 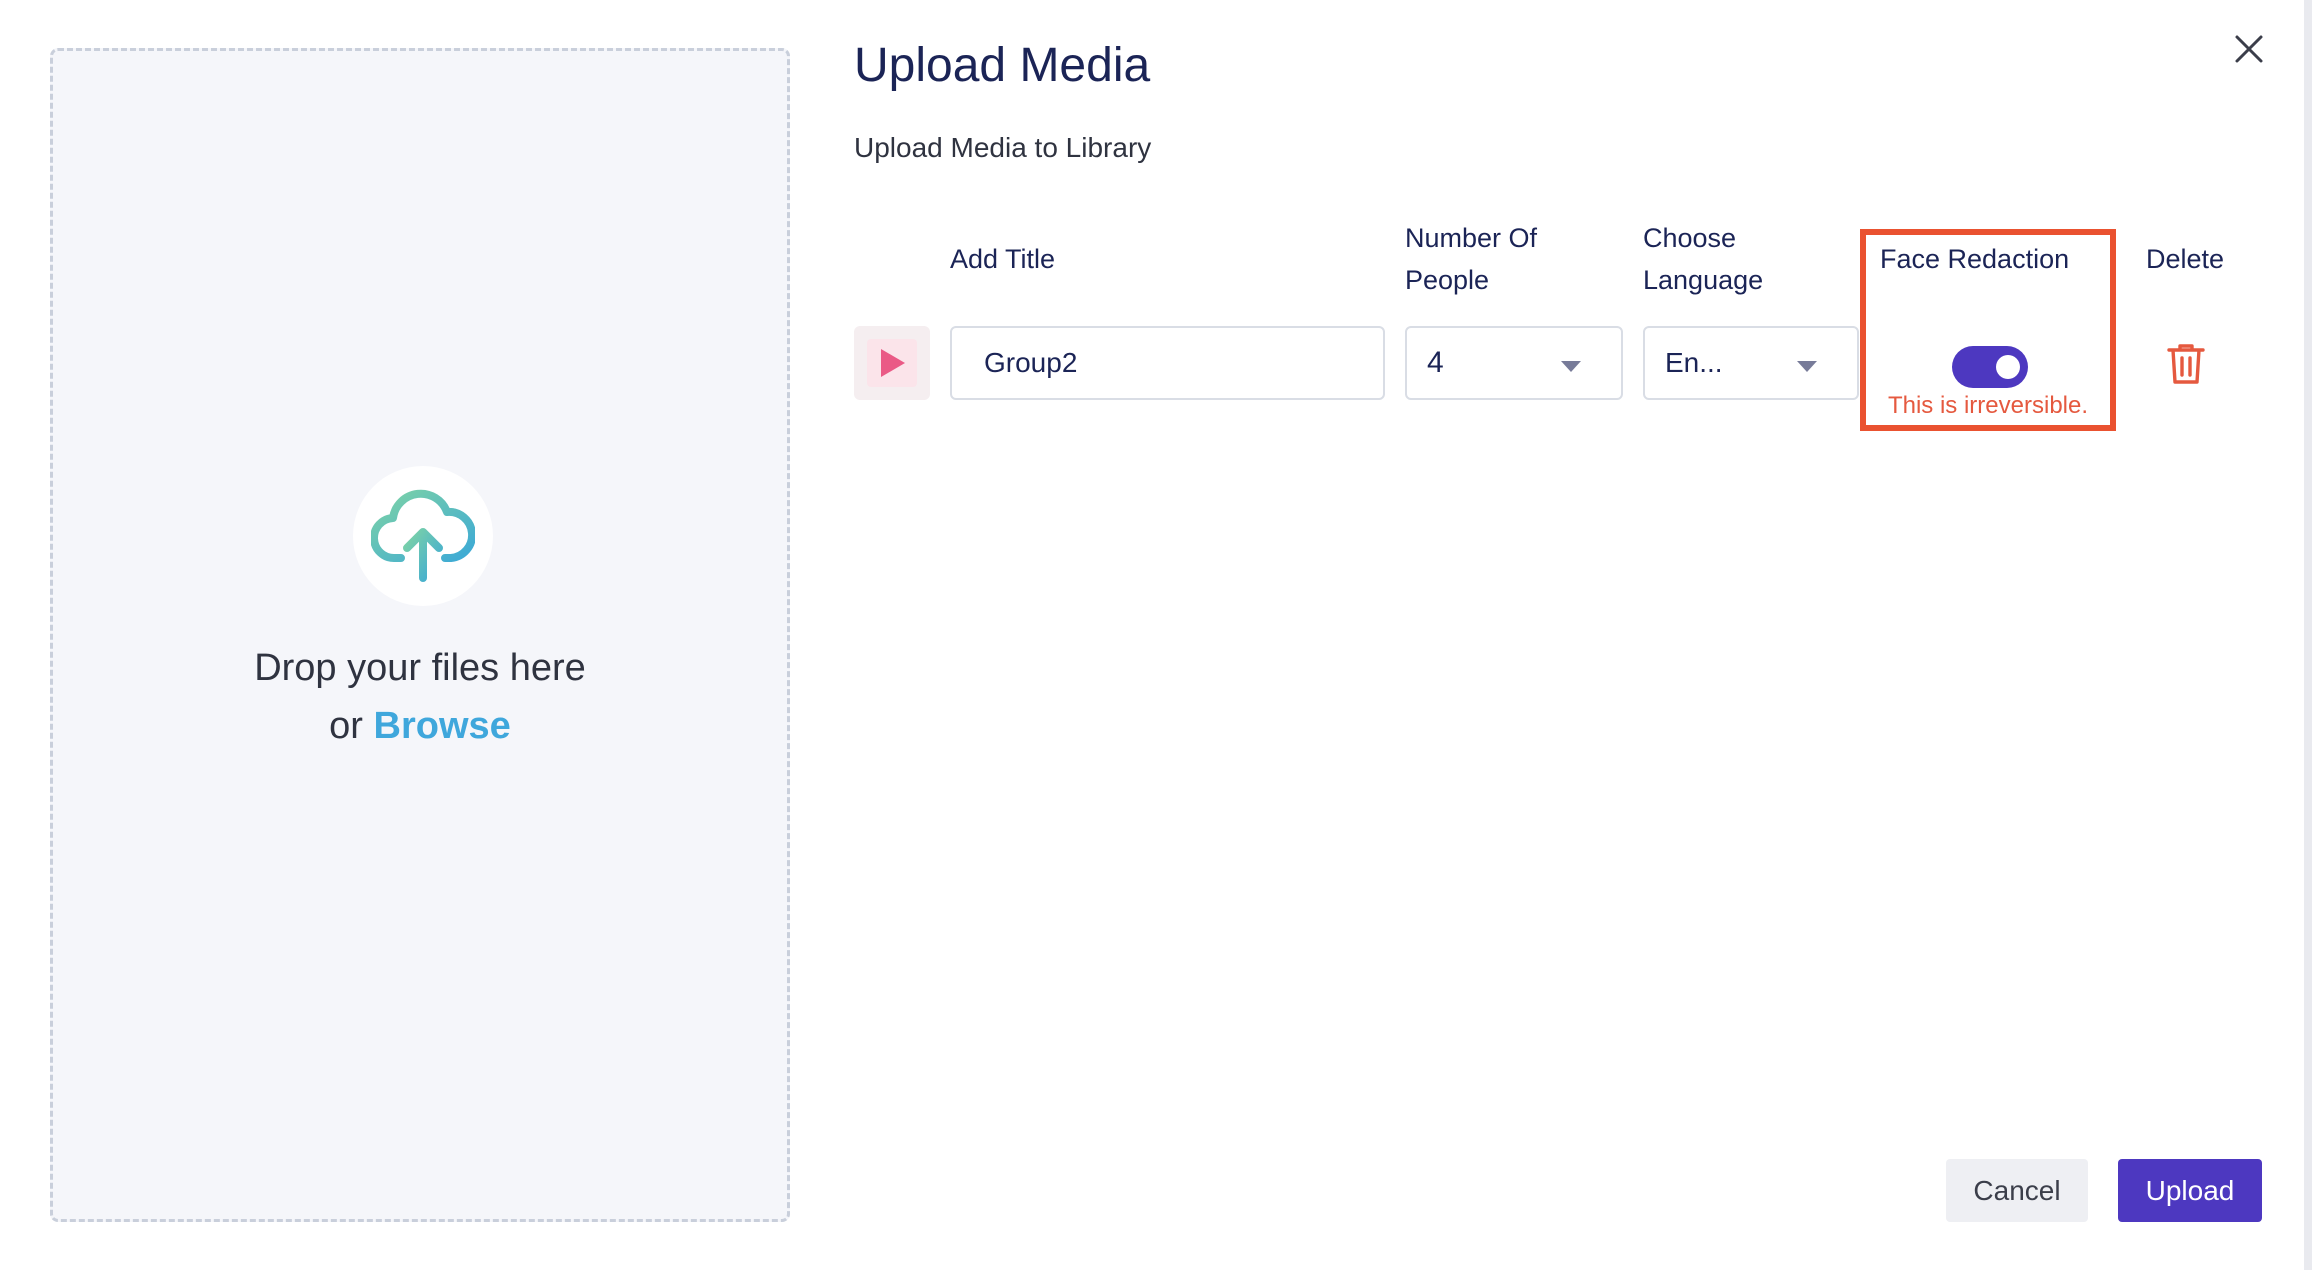 I want to click on cloud-upload-icon, so click(x=423, y=536).